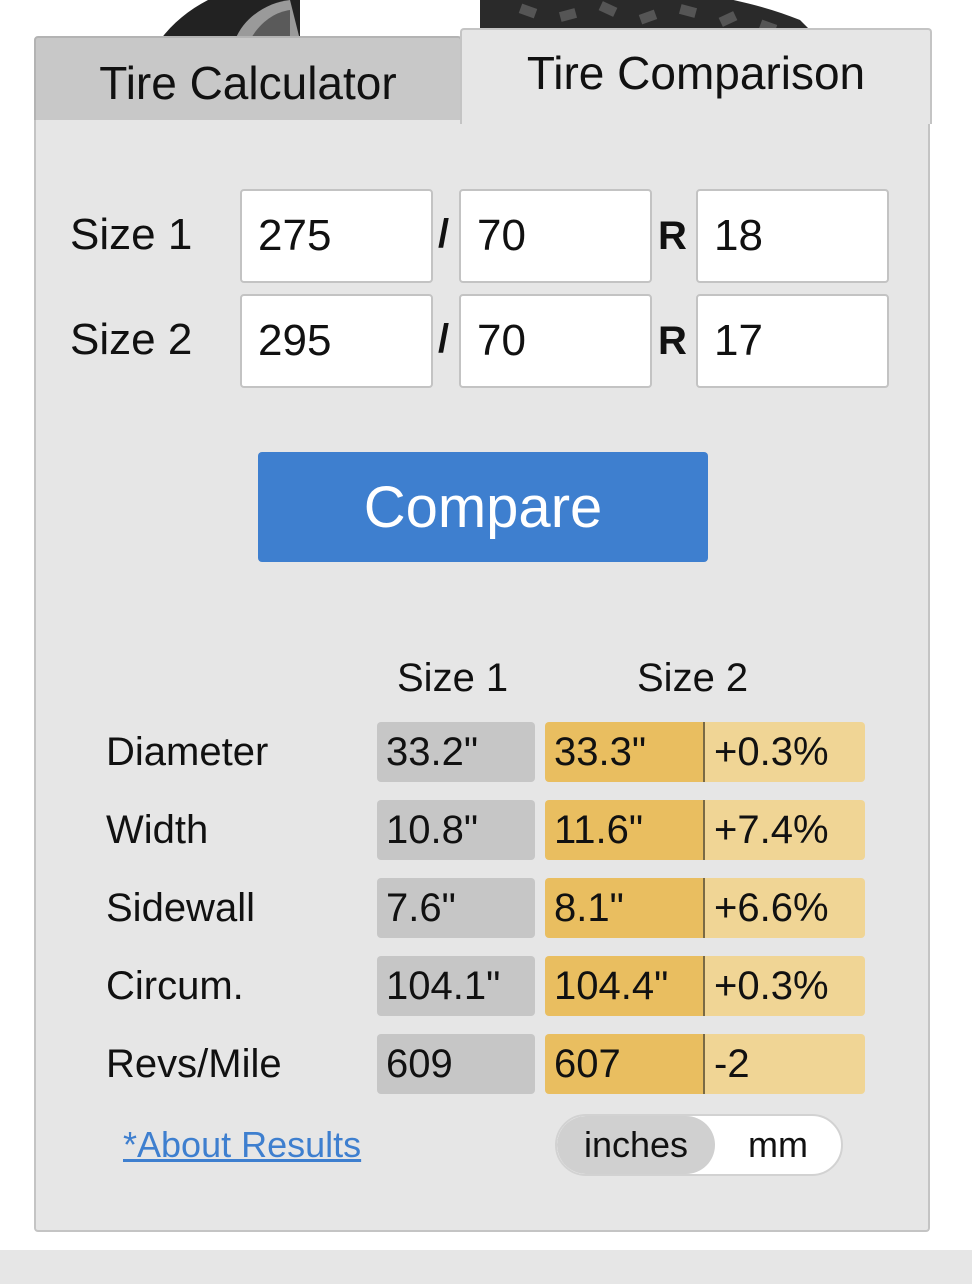 Image resolution: width=972 pixels, height=1284 pixels. I want to click on tab-tire-calculator: Tire Calculator, so click(248, 79).